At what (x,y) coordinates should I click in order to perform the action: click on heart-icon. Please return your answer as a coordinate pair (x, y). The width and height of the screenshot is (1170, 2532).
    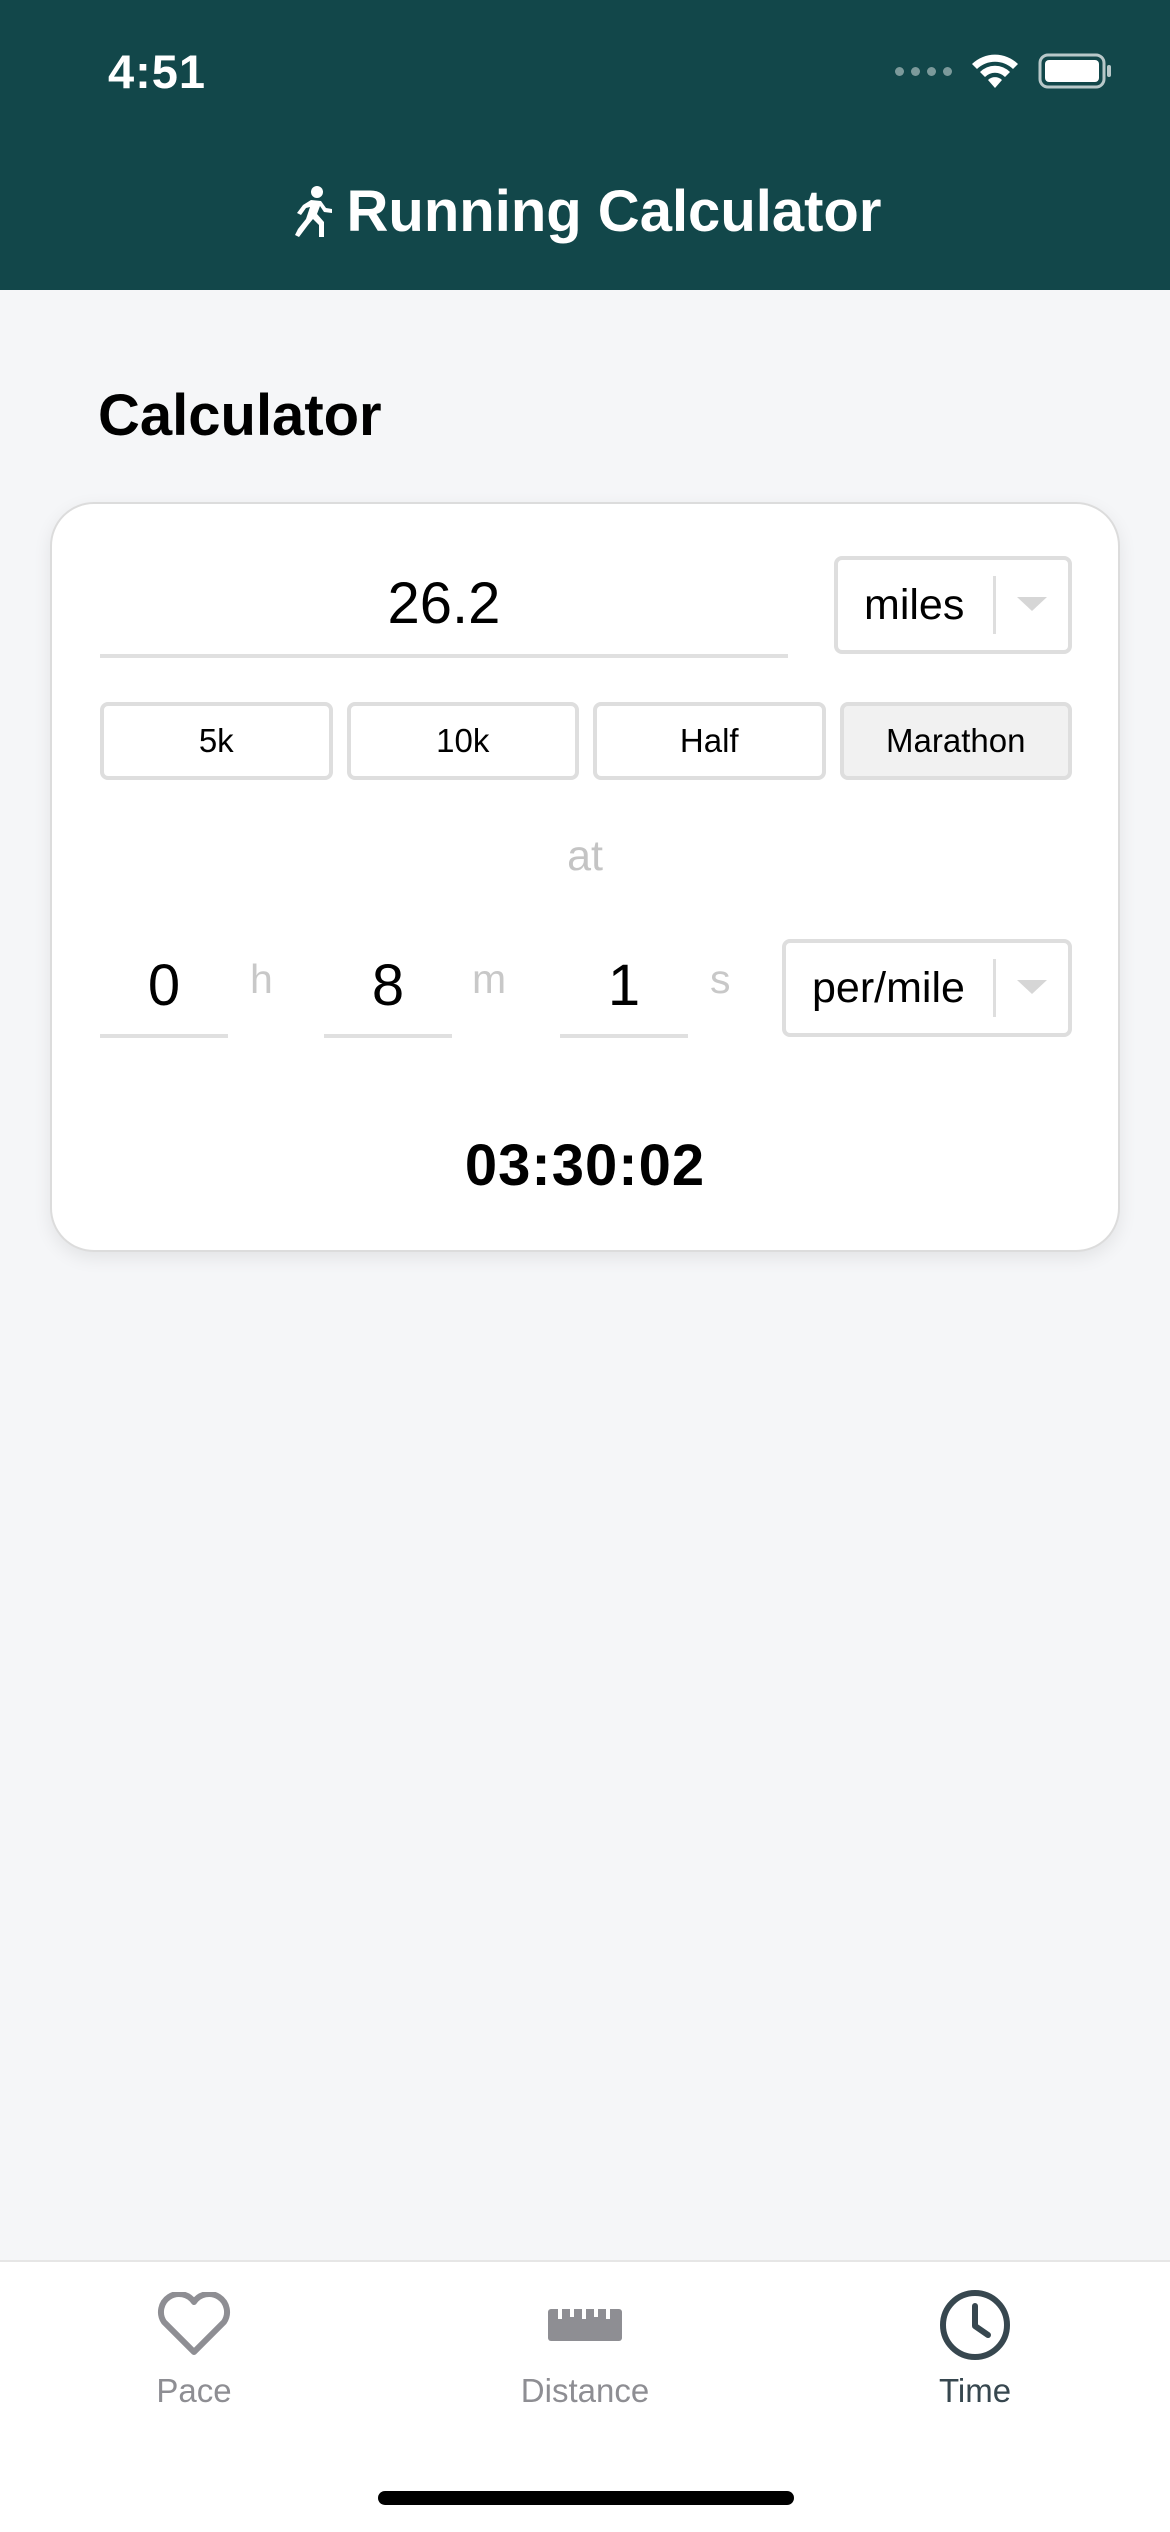
    Looking at the image, I should click on (194, 2325).